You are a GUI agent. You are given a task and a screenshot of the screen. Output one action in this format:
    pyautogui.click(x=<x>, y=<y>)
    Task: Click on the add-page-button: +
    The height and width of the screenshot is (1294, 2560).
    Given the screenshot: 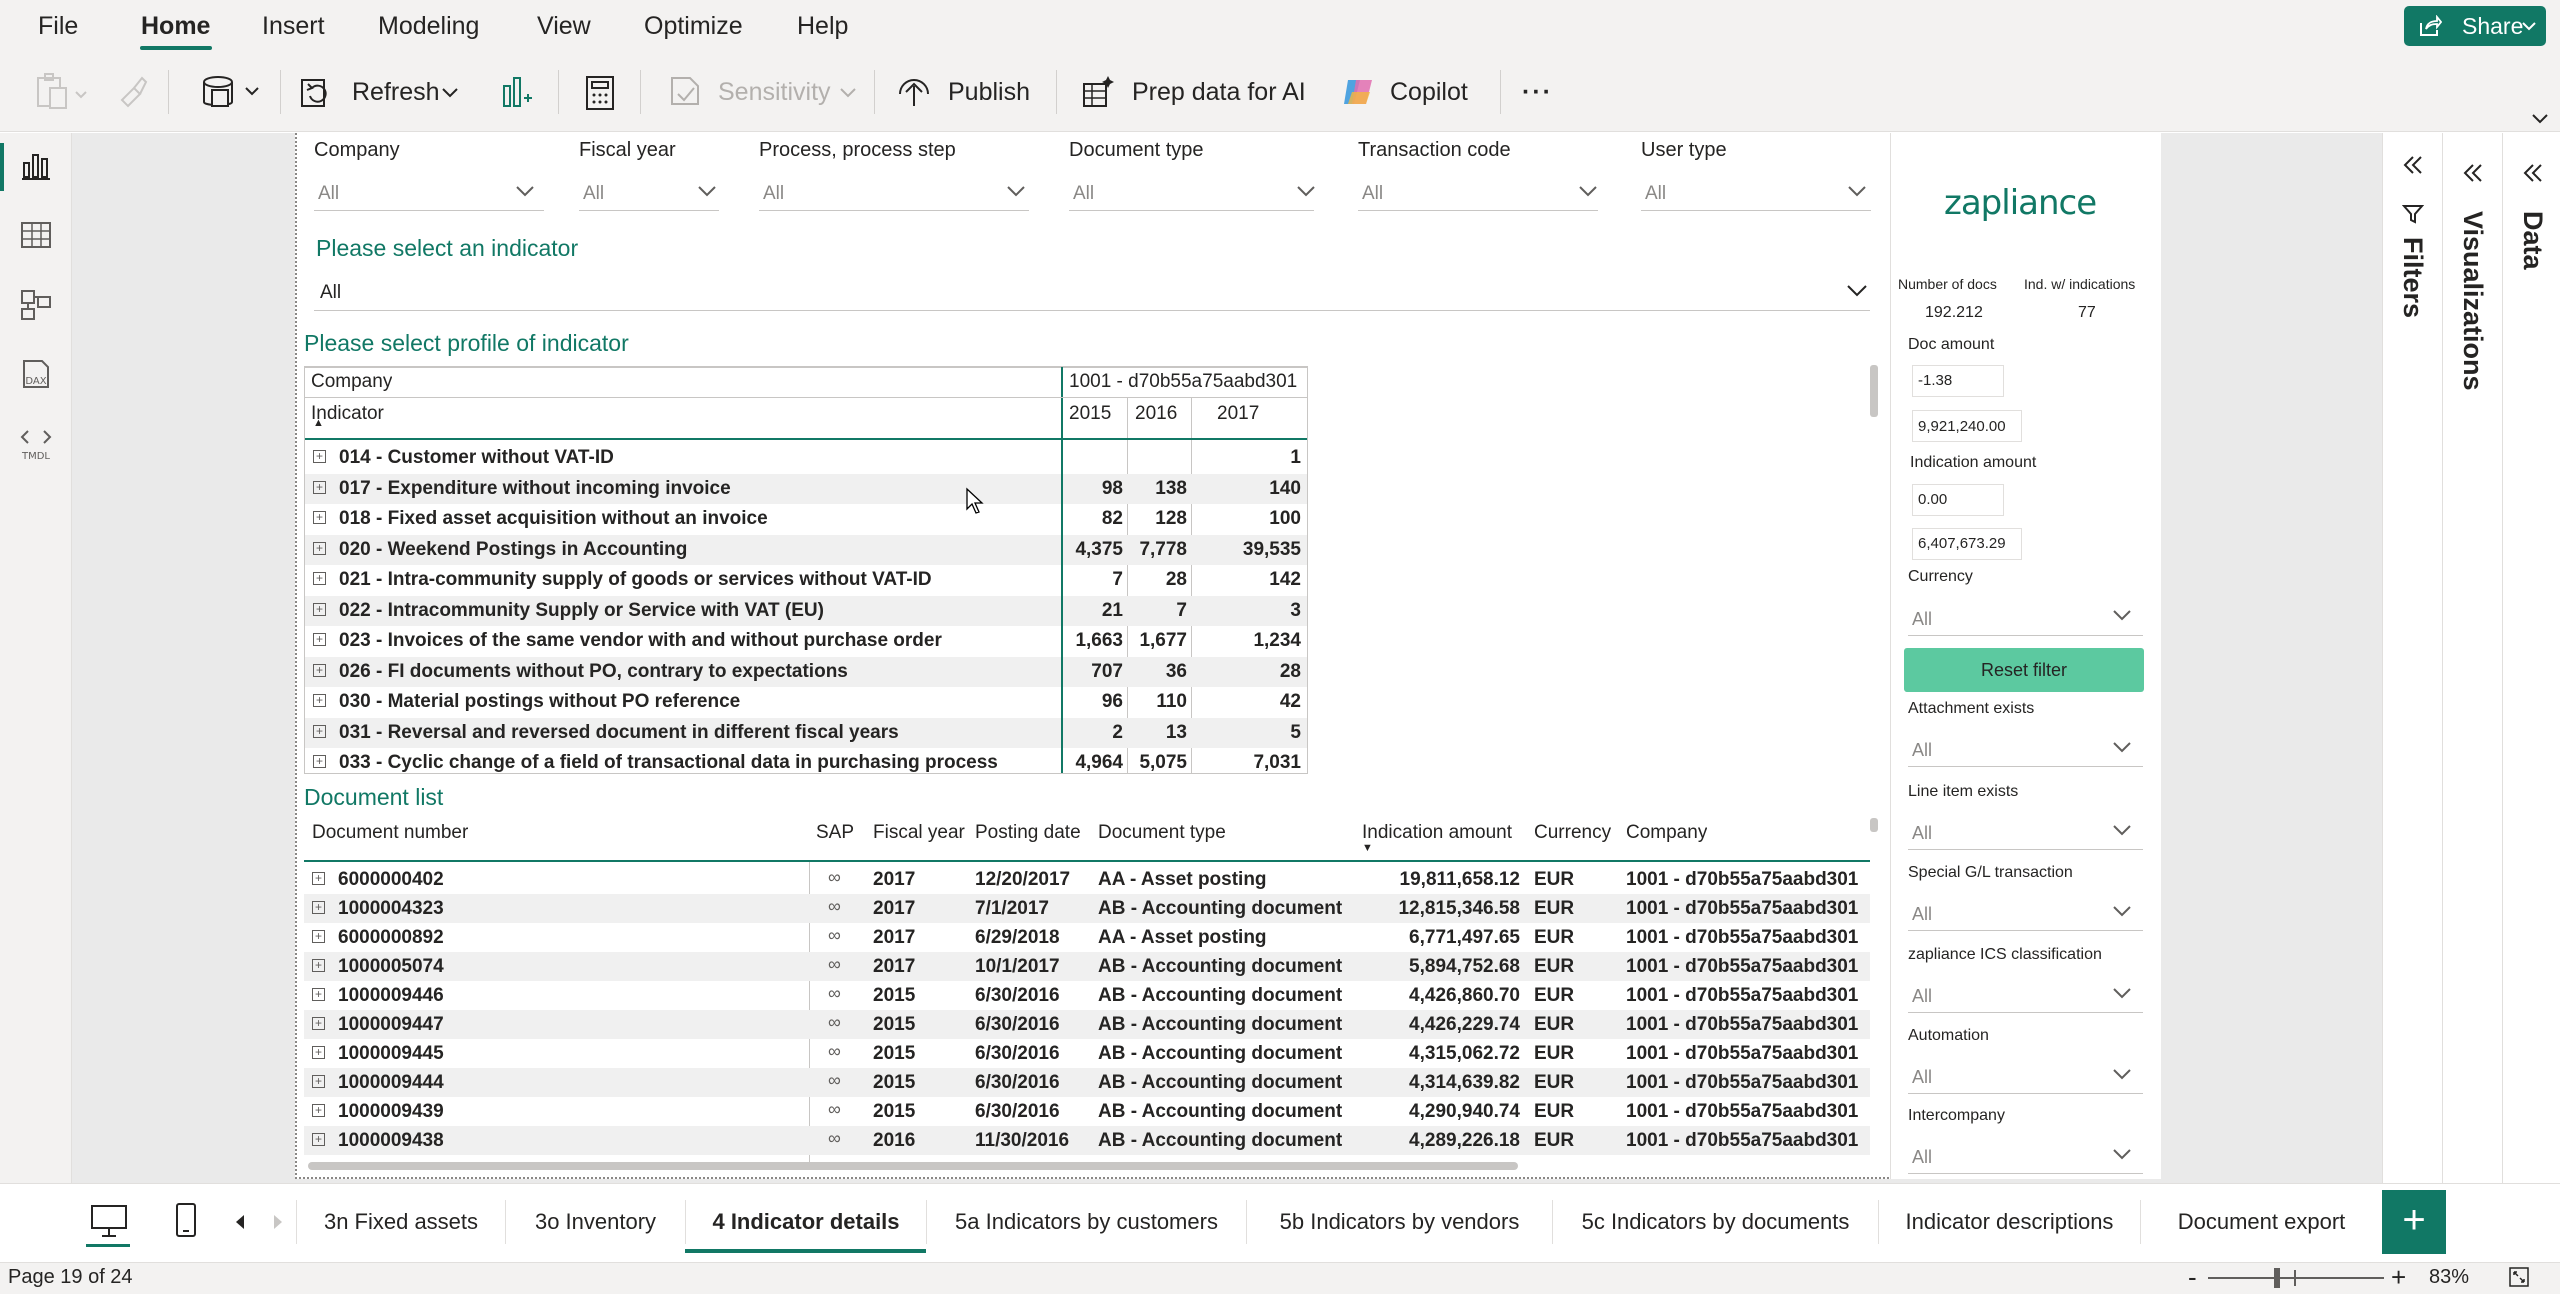 What is the action you would take?
    pyautogui.click(x=2414, y=1222)
    